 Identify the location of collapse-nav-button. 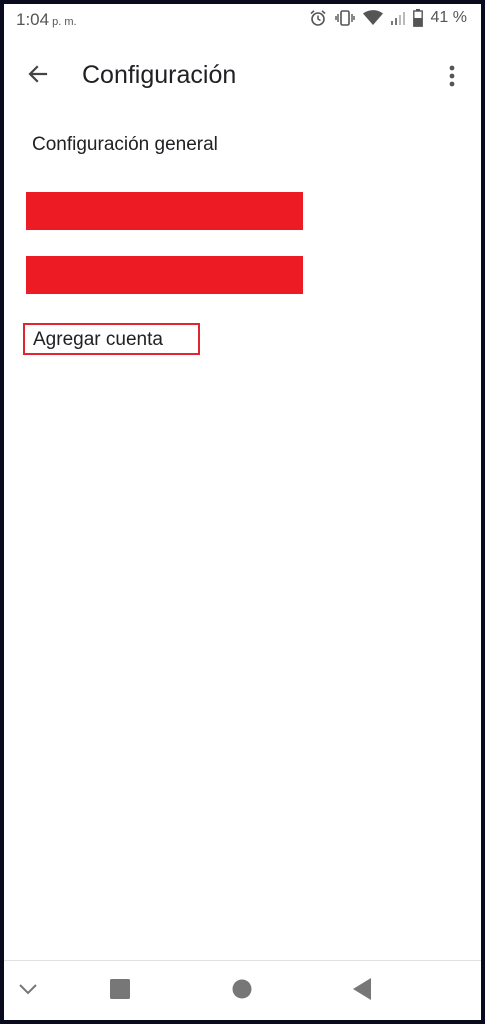
(28, 991).